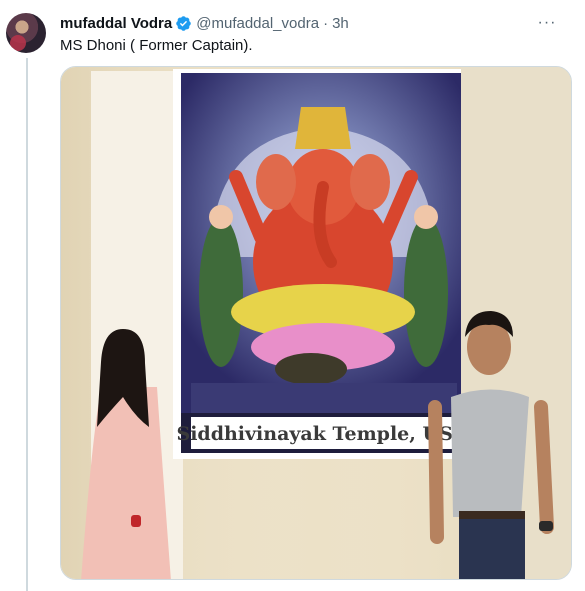  Describe the element at coordinates (184, 23) in the screenshot. I see `verified-badge-icon` at that location.